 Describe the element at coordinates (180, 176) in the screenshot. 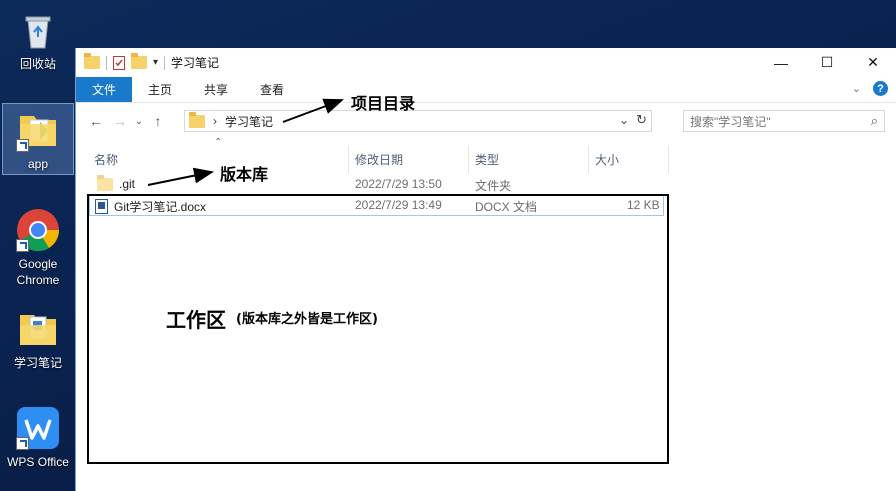

I see `arrow-repo` at that location.